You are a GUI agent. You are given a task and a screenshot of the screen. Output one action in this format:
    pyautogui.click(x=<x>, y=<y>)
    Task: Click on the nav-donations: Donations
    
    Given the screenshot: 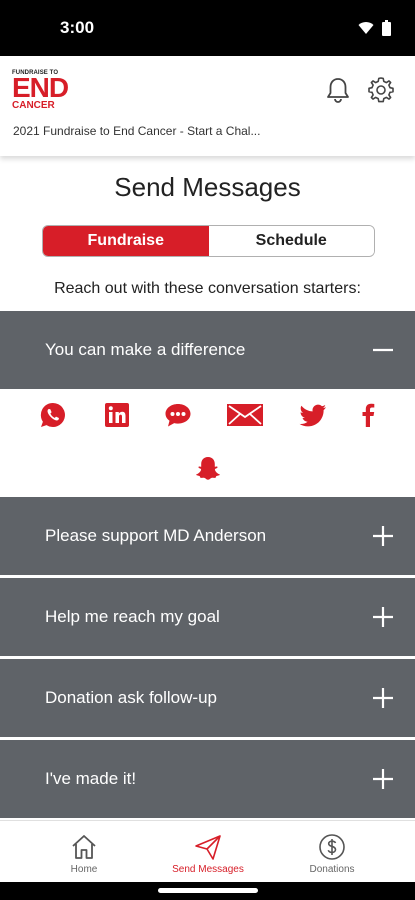 What is the action you would take?
    pyautogui.click(x=332, y=852)
    